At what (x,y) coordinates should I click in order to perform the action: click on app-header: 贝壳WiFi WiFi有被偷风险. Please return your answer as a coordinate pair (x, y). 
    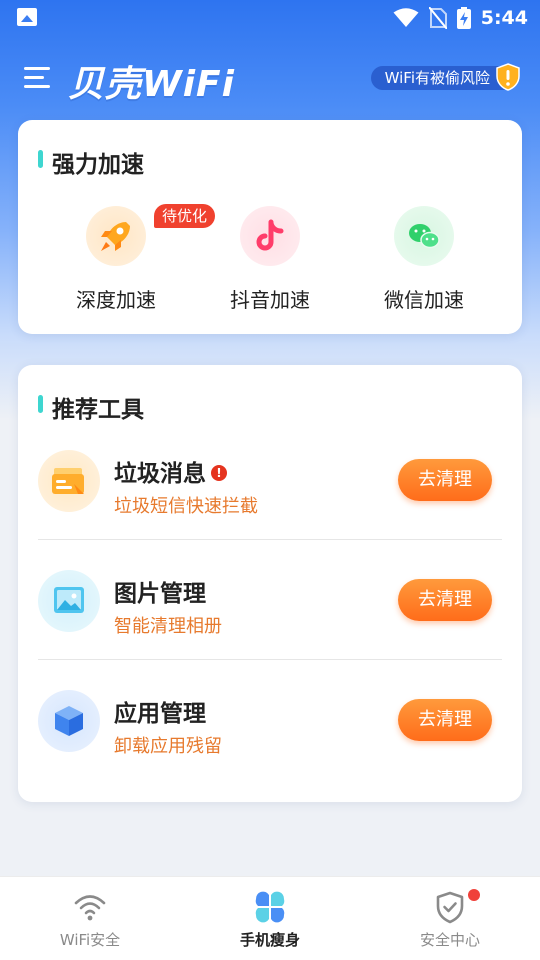
    Looking at the image, I should click on (270, 78).